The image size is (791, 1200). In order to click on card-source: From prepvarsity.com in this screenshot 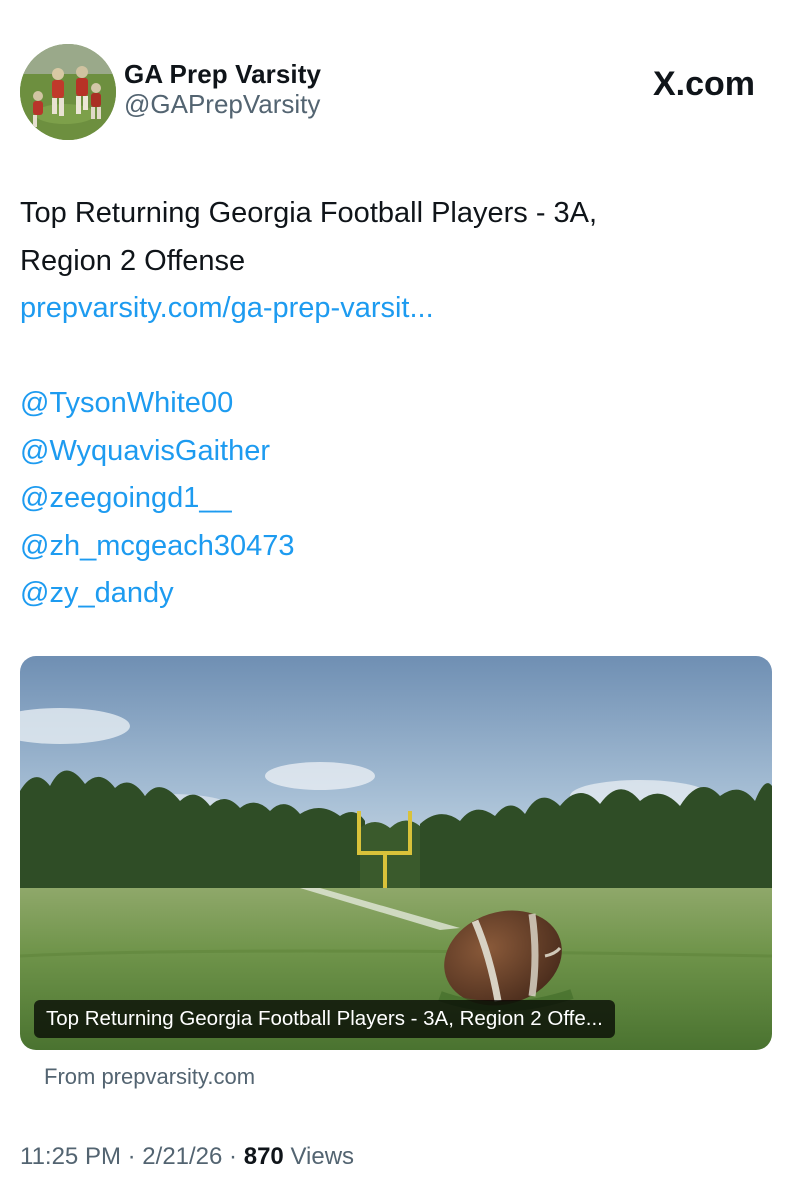, I will do `click(149, 1077)`.